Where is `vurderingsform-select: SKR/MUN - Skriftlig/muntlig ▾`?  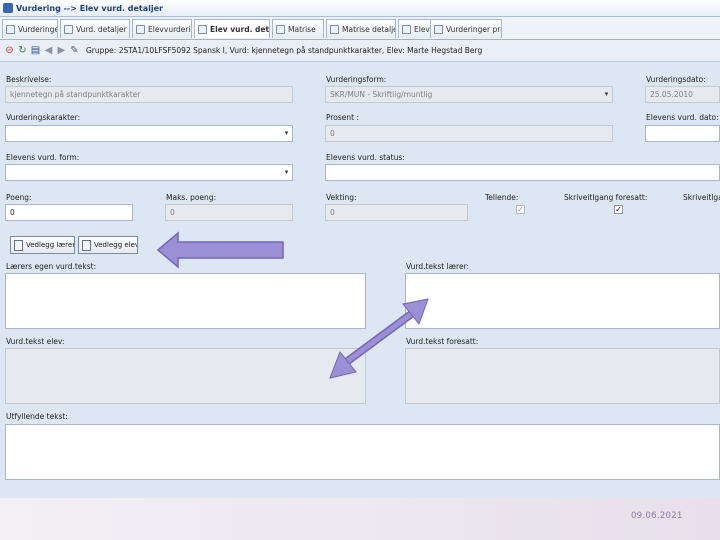 vurderingsform-select: SKR/MUN - Skriftlig/muntlig ▾ is located at coordinates (469, 94).